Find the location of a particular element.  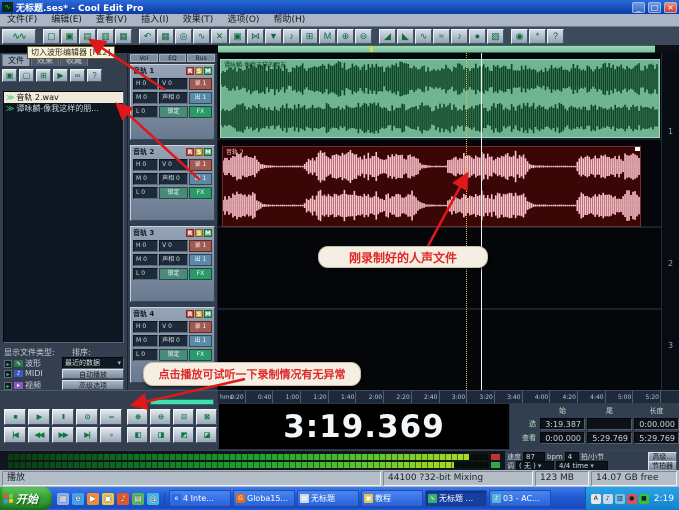

output-device-button: 出 1 is located at coordinates (200, 341).